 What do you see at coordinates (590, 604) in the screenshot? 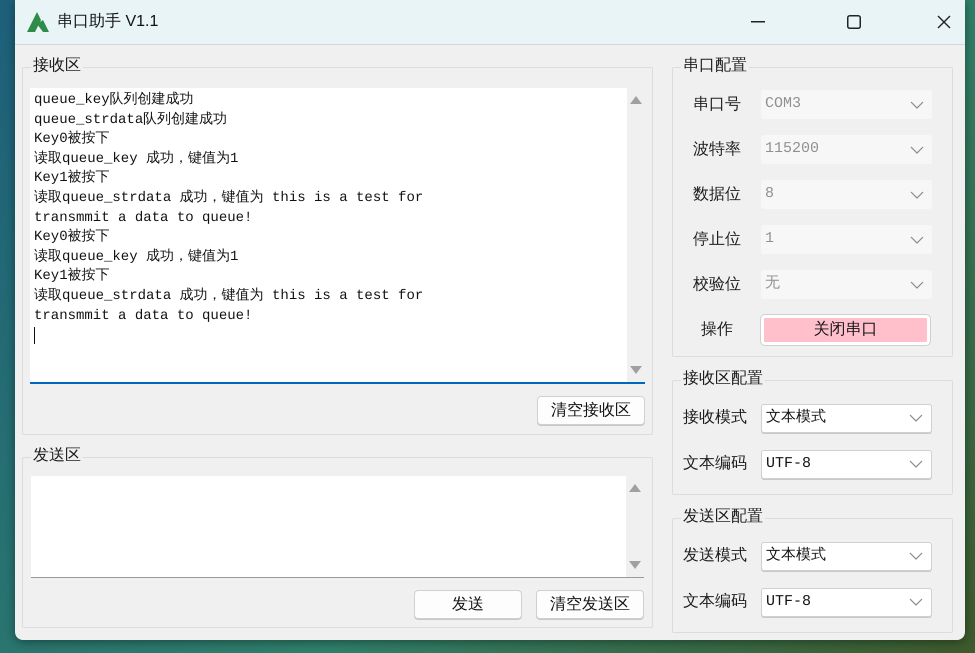
I see `push-button: 清空发送区` at bounding box center [590, 604].